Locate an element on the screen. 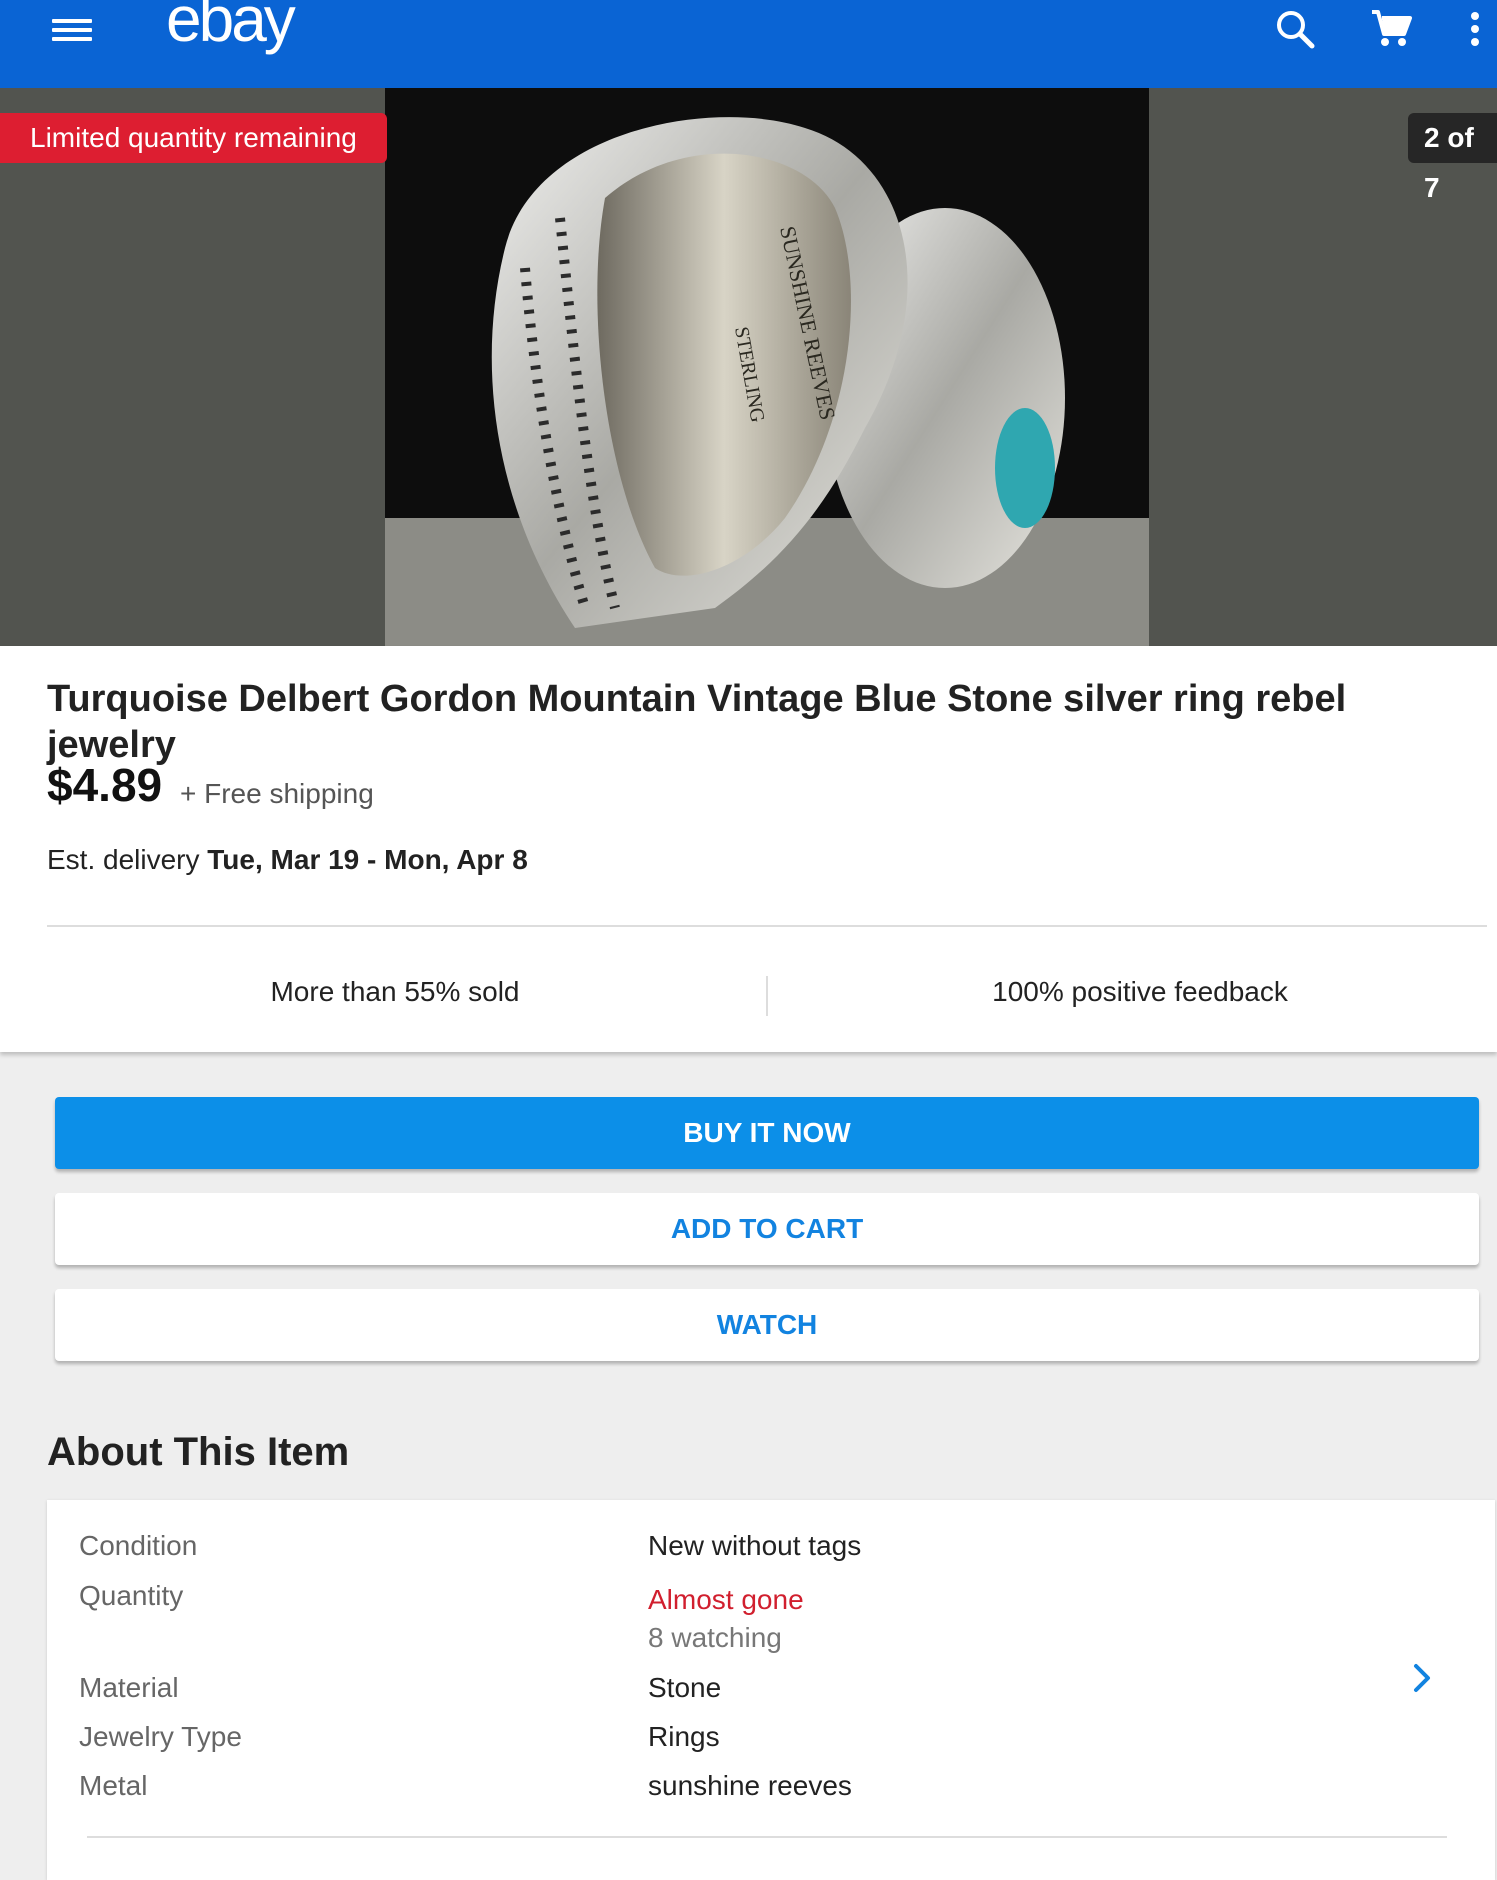  ebay-logo: ebay is located at coordinates (231, 28).